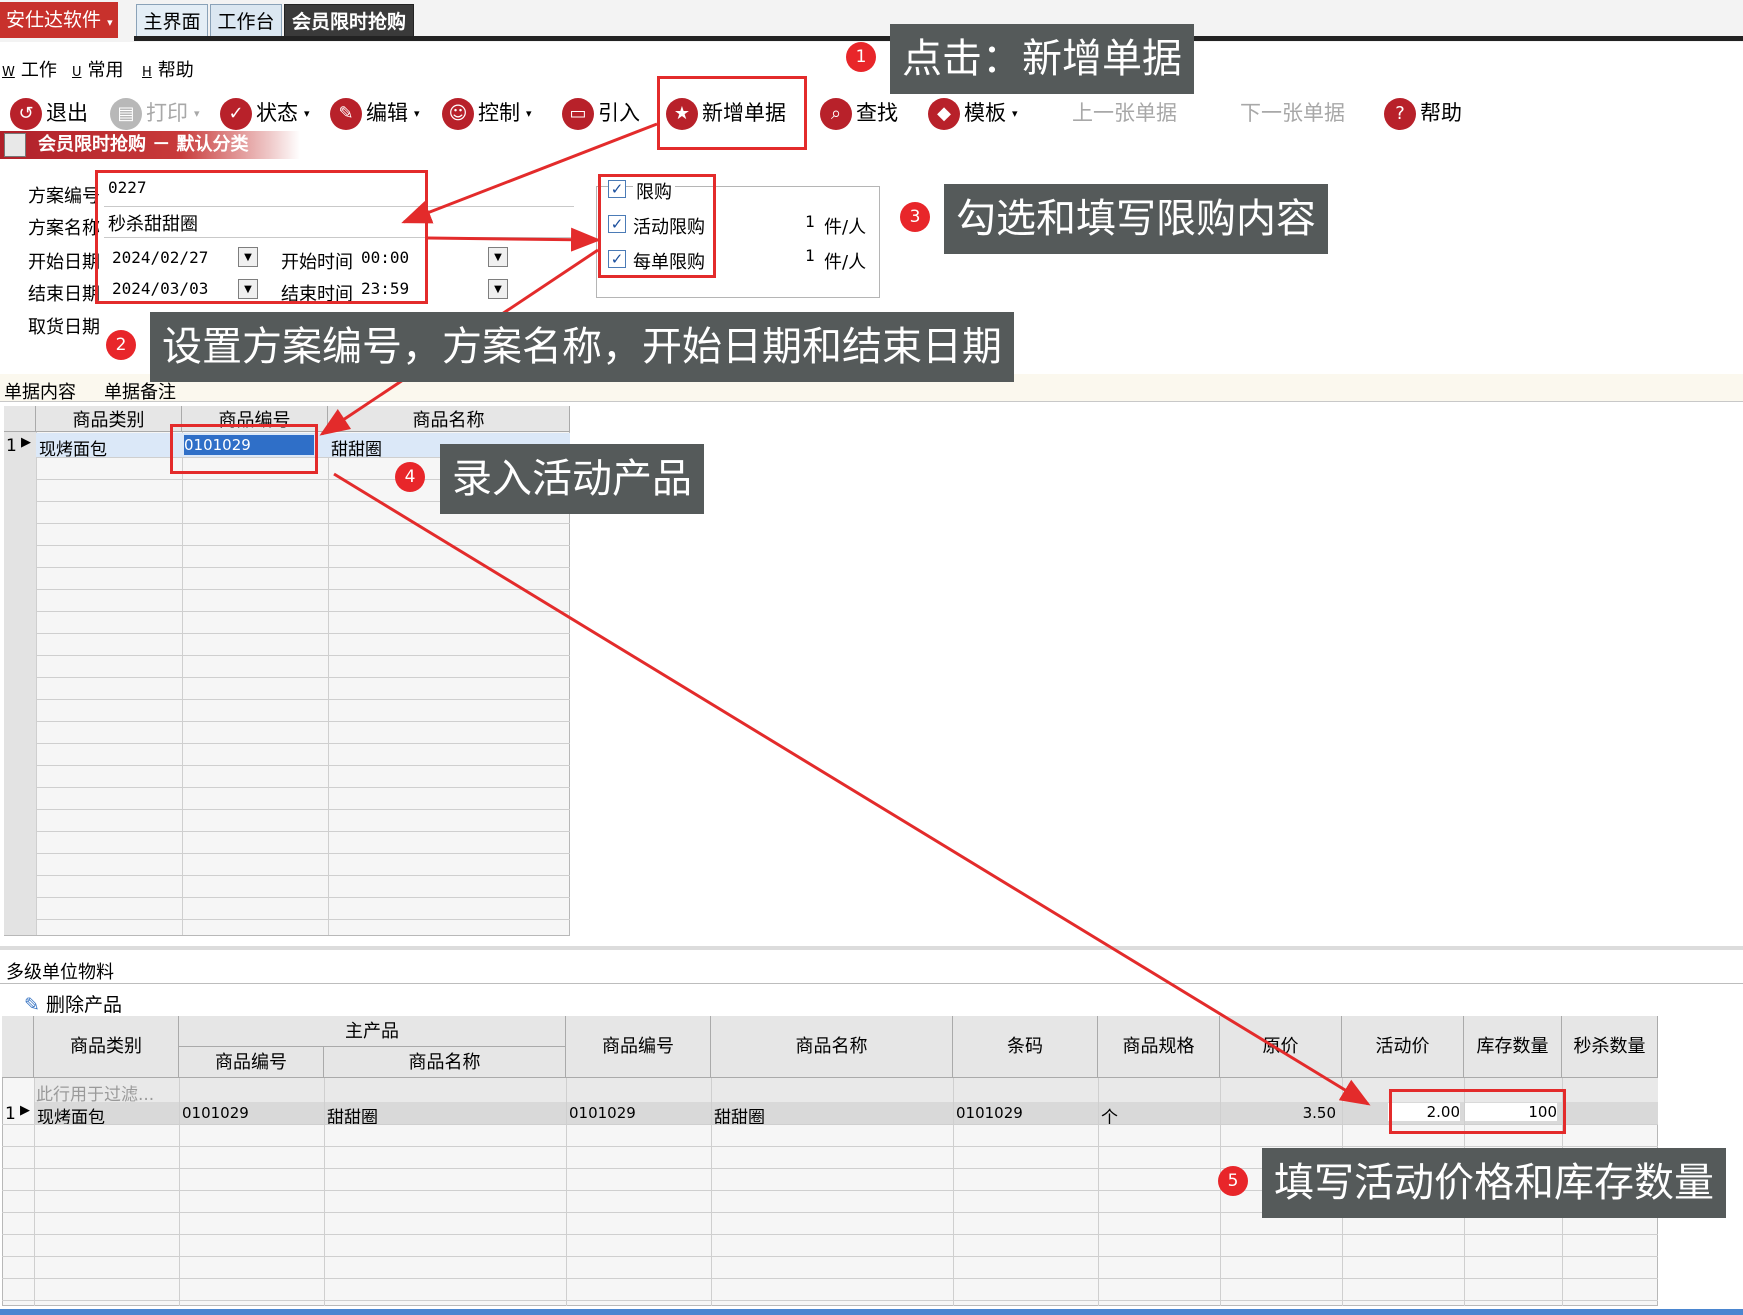  What do you see at coordinates (861, 57) in the screenshot?
I see `annotation-badge-1: 1` at bounding box center [861, 57].